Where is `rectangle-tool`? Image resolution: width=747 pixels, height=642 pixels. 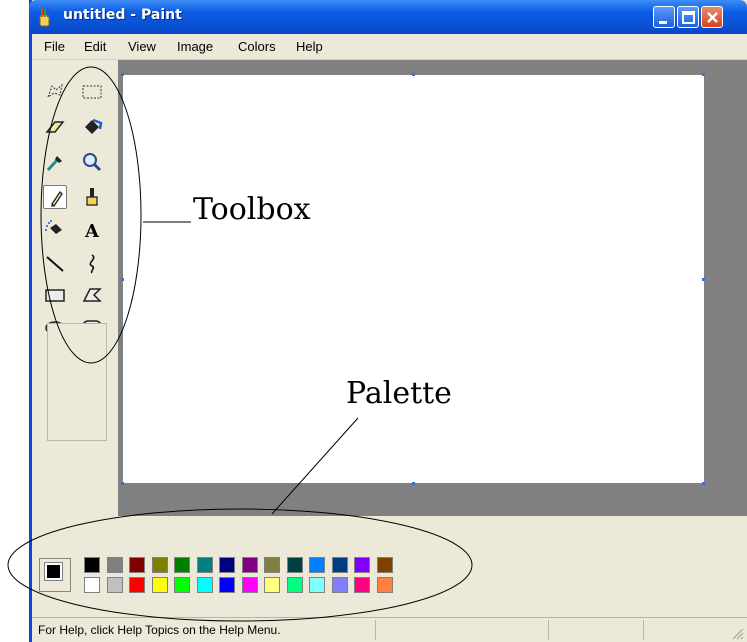 rectangle-tool is located at coordinates (55, 295).